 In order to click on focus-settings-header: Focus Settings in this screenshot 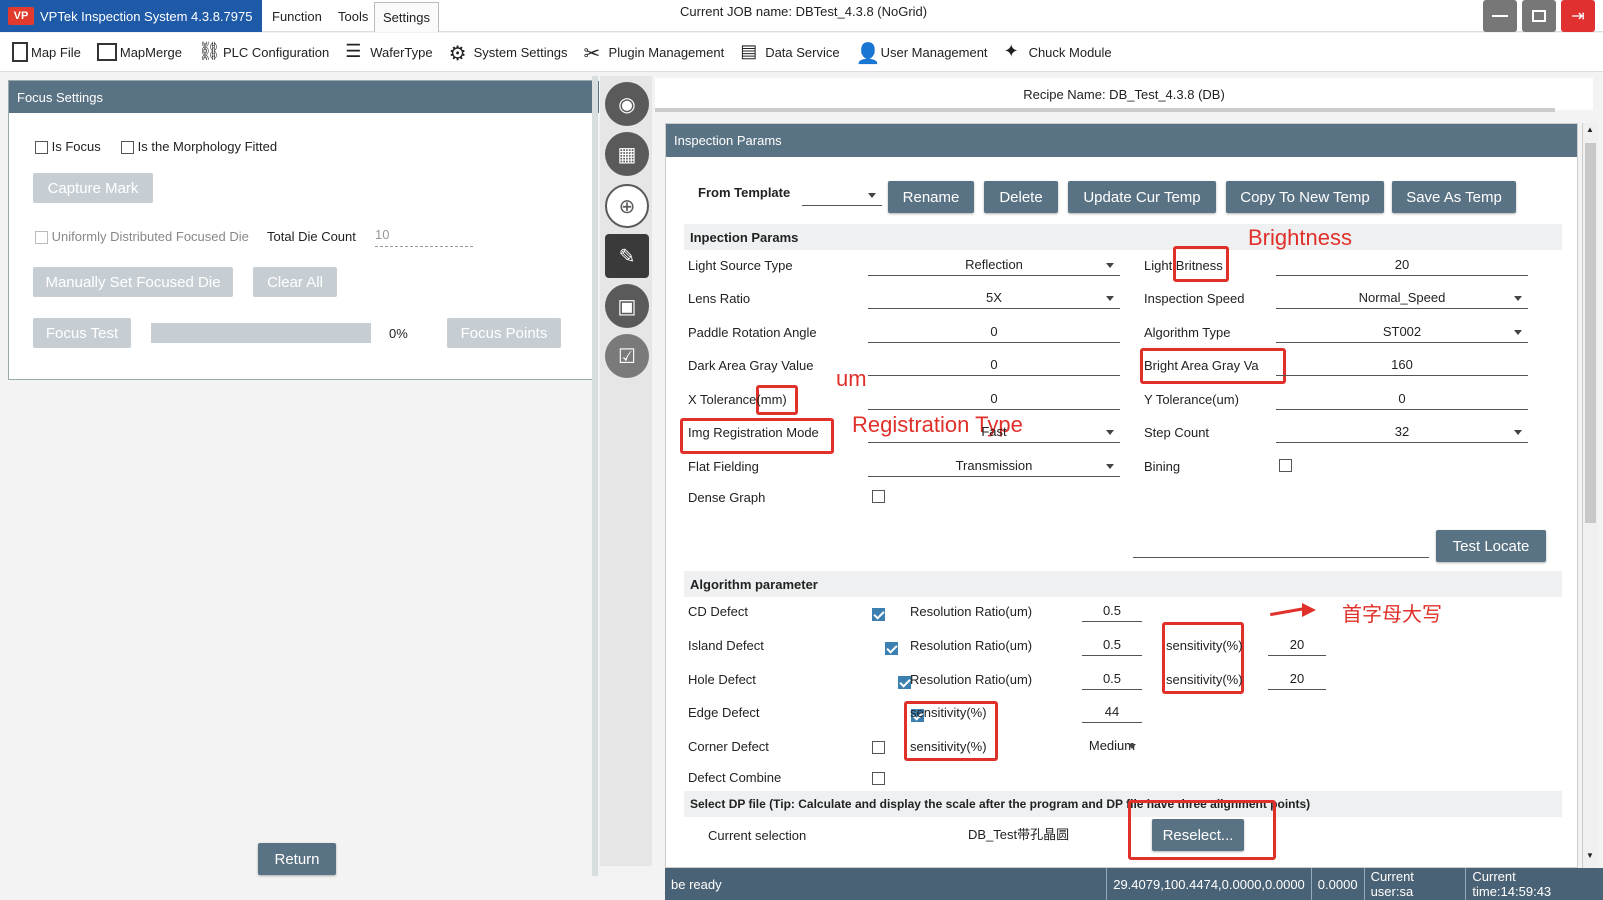, I will do `click(304, 97)`.